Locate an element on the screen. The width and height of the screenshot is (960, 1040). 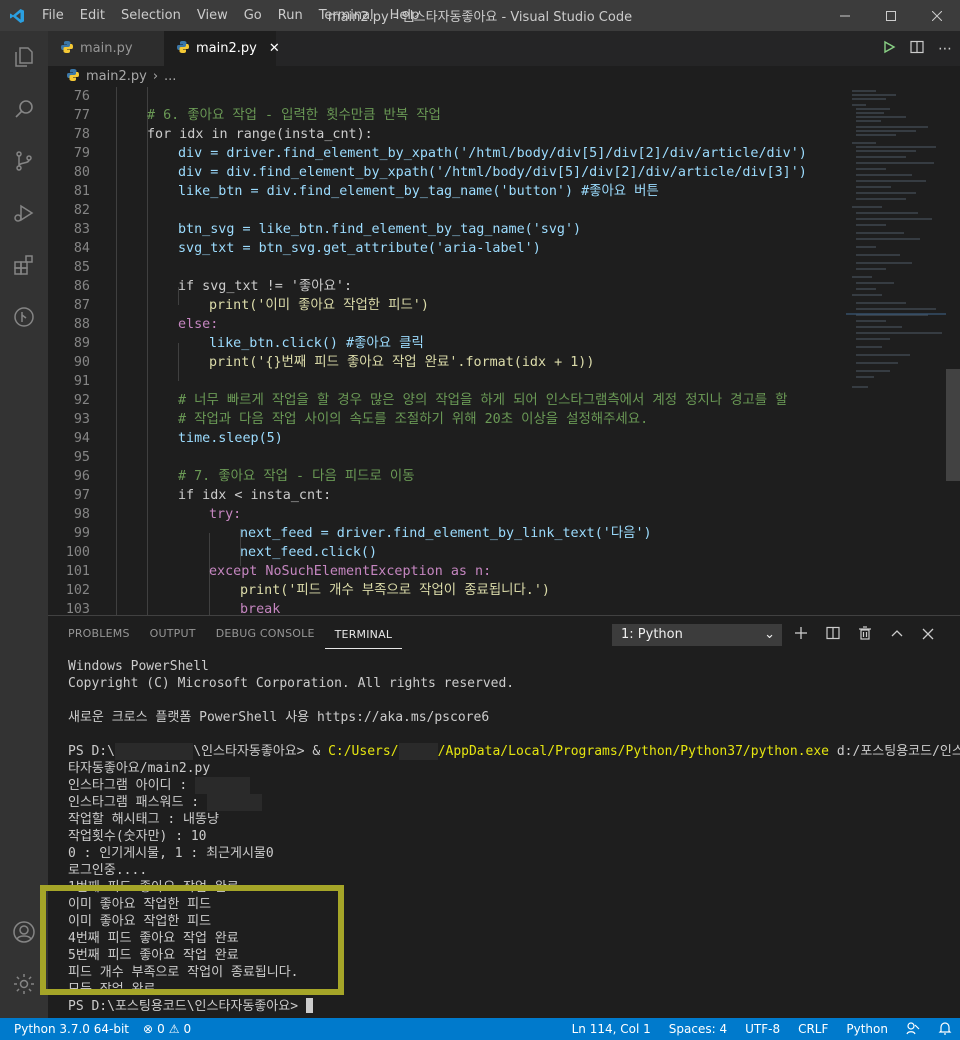
chevron-down-icon: ⌄ is located at coordinates (769, 634).